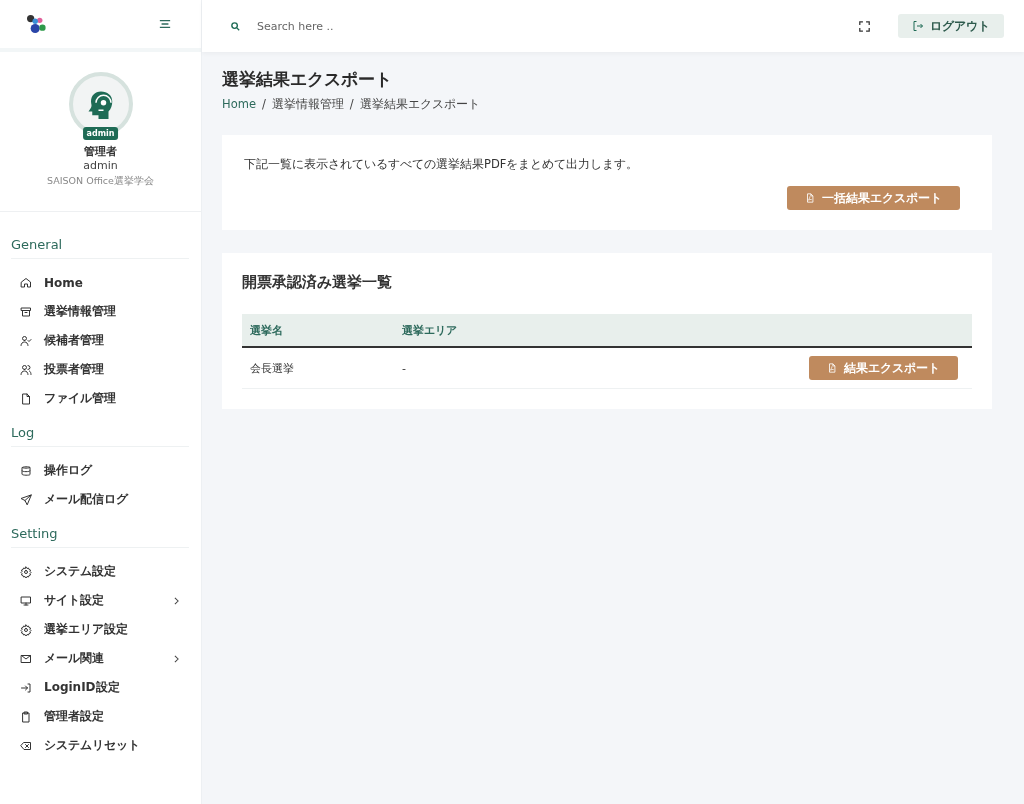 Image resolution: width=1024 pixels, height=804 pixels. I want to click on column-header: 選挙エリア, so click(479, 330).